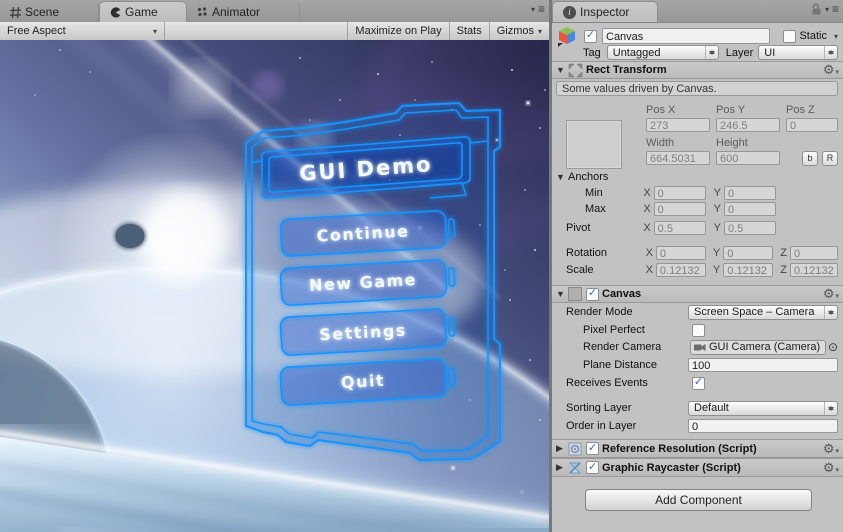  Describe the element at coordinates (607, 383) in the screenshot. I see `receives-events-label: Receives Events` at that location.